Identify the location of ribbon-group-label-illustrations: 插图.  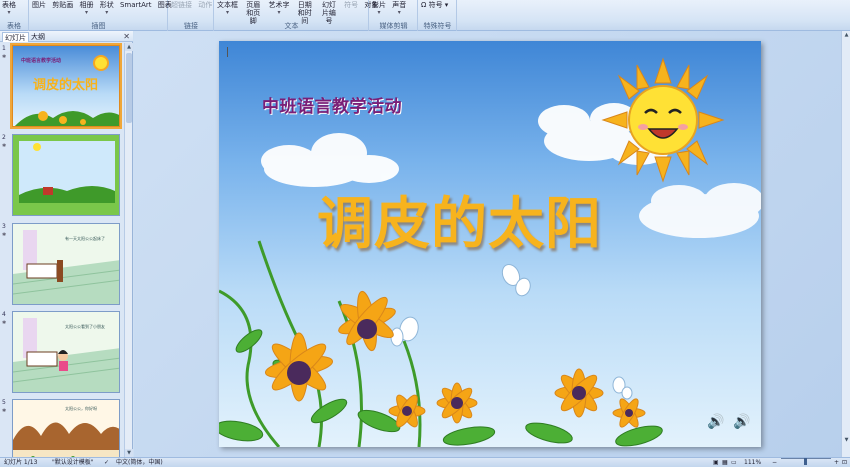
(98, 26).